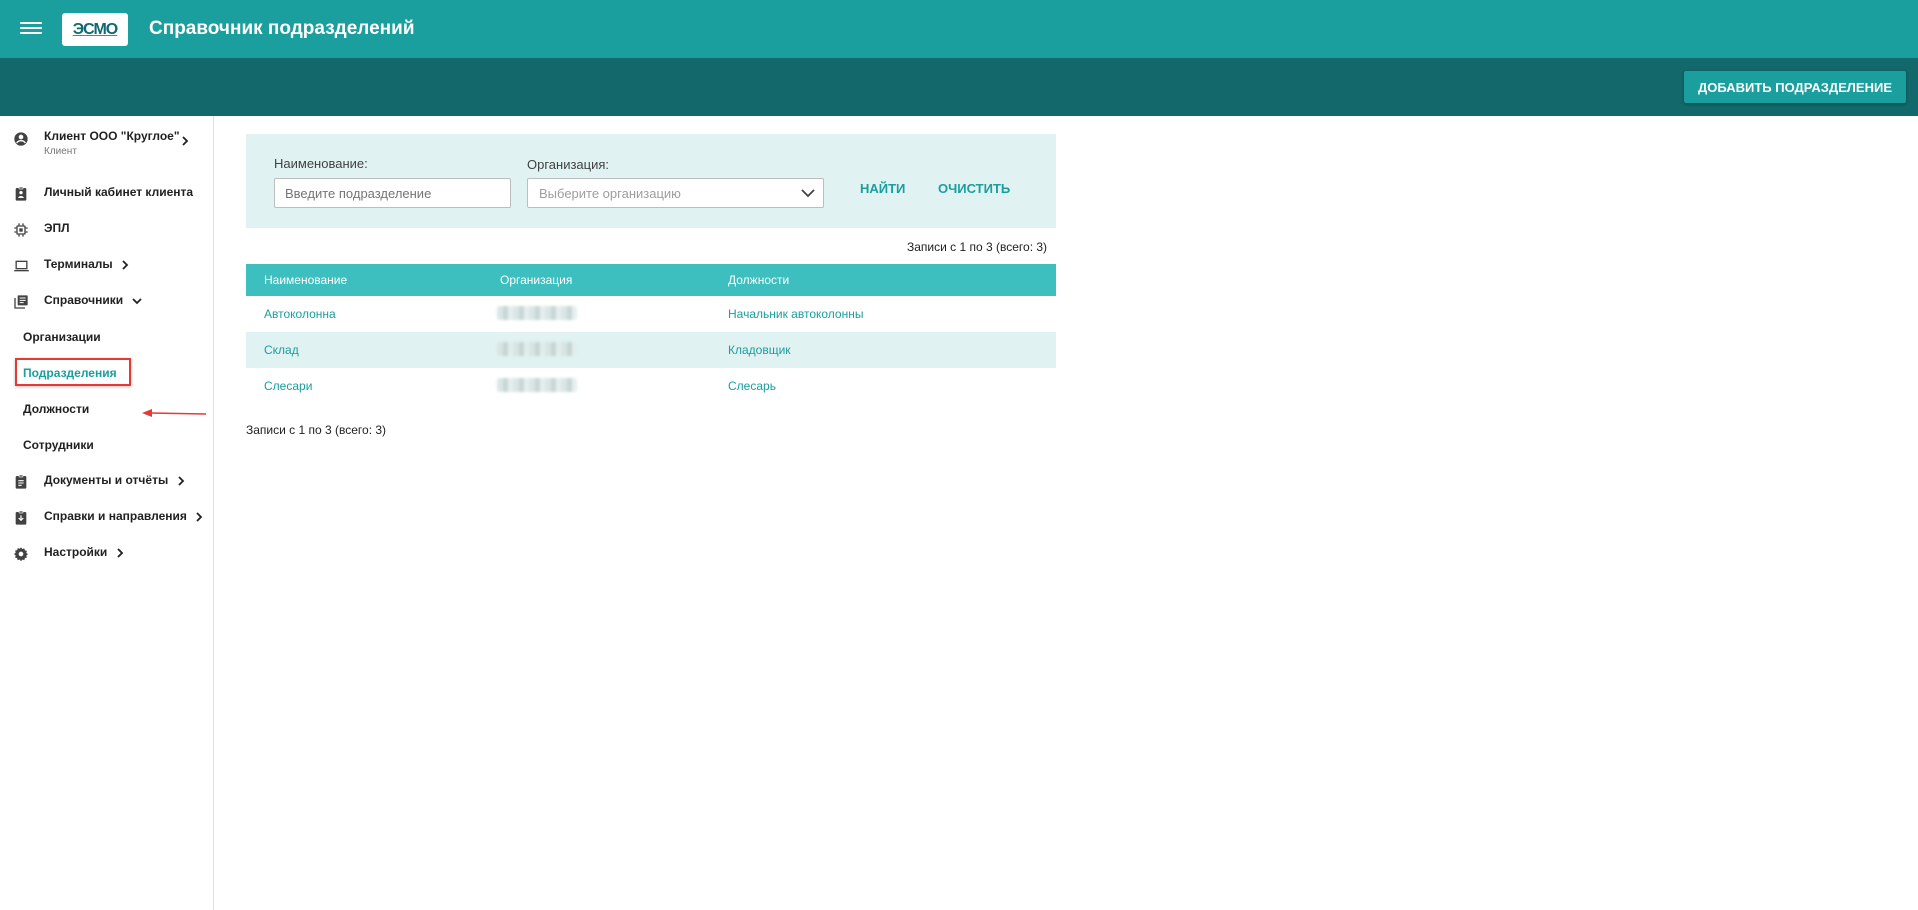 The height and width of the screenshot is (910, 1918). I want to click on assignment-ind-icon, so click(21, 196).